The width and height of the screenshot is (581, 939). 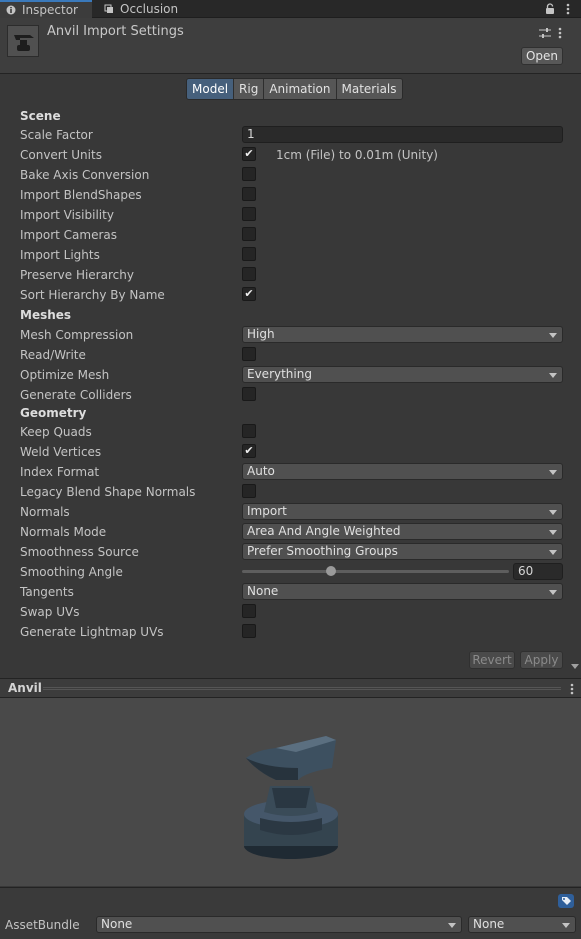 I want to click on preview-menu-icon, so click(x=572, y=689).